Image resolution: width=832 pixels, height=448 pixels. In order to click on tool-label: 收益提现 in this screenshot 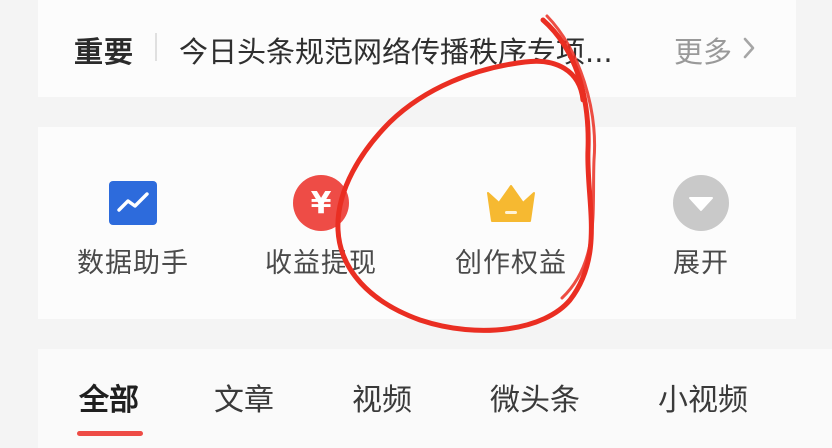, I will do `click(321, 263)`.